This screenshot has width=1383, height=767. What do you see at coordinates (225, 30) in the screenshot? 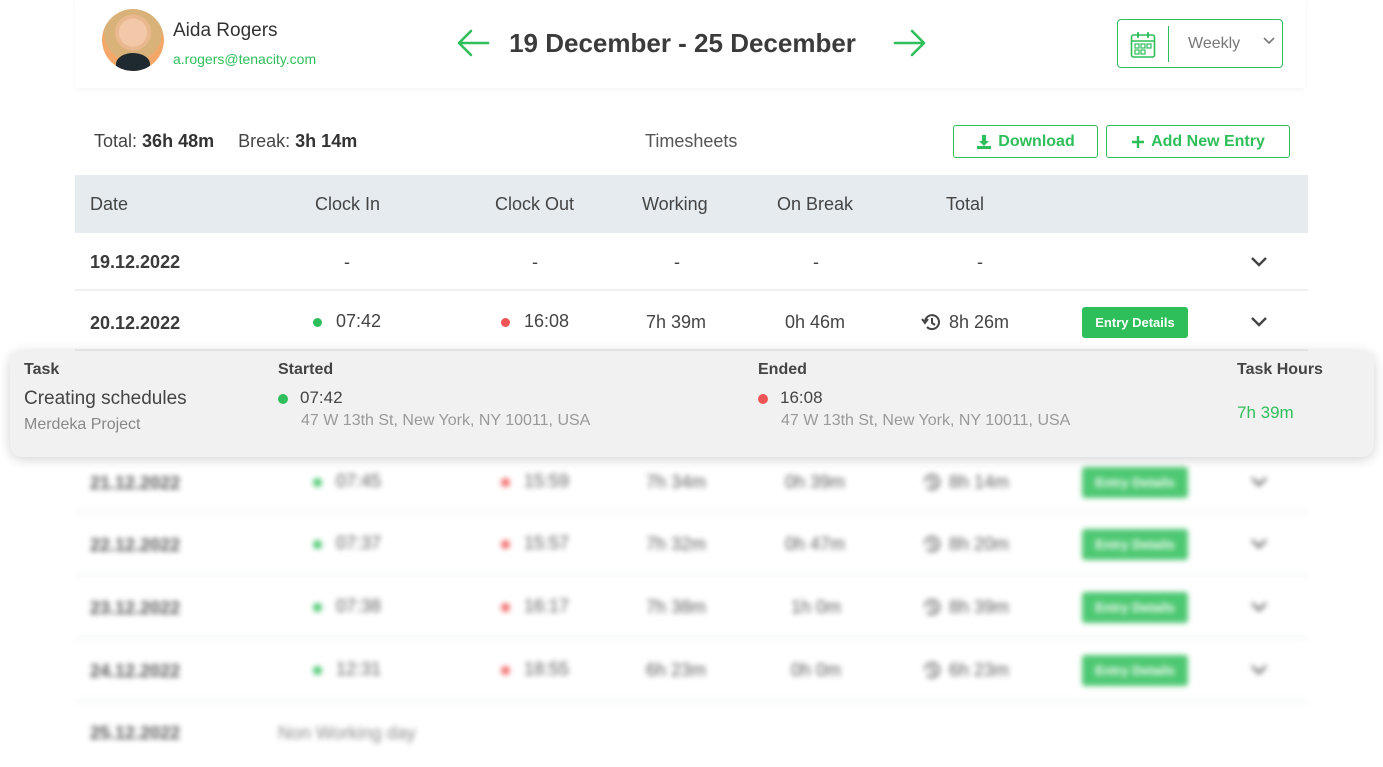
I see `user-name: Aida Rogers` at bounding box center [225, 30].